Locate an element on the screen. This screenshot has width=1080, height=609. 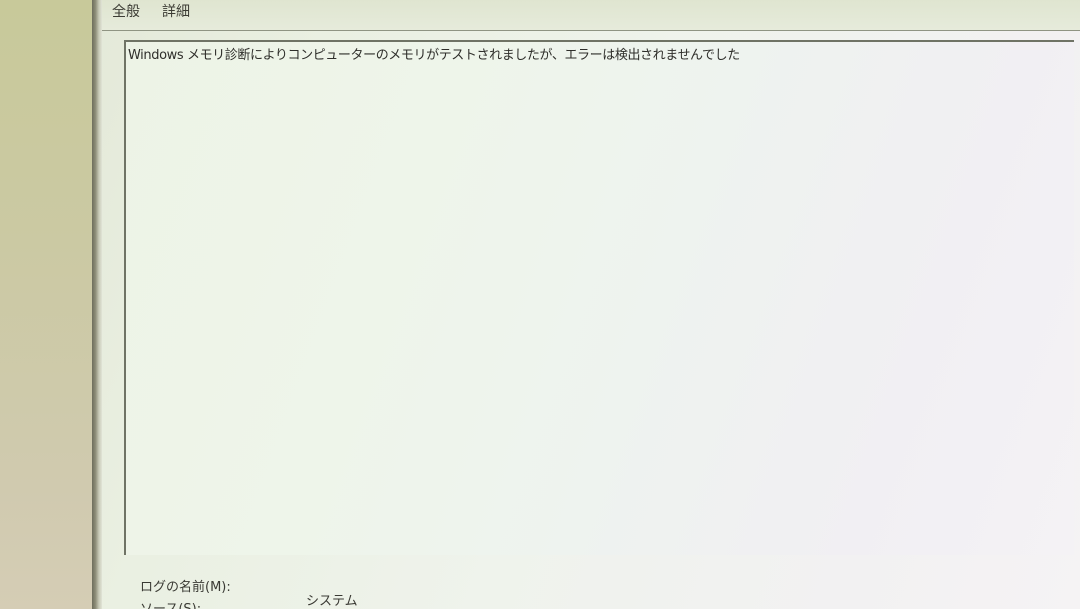
background-desktop is located at coordinates (46, 304).